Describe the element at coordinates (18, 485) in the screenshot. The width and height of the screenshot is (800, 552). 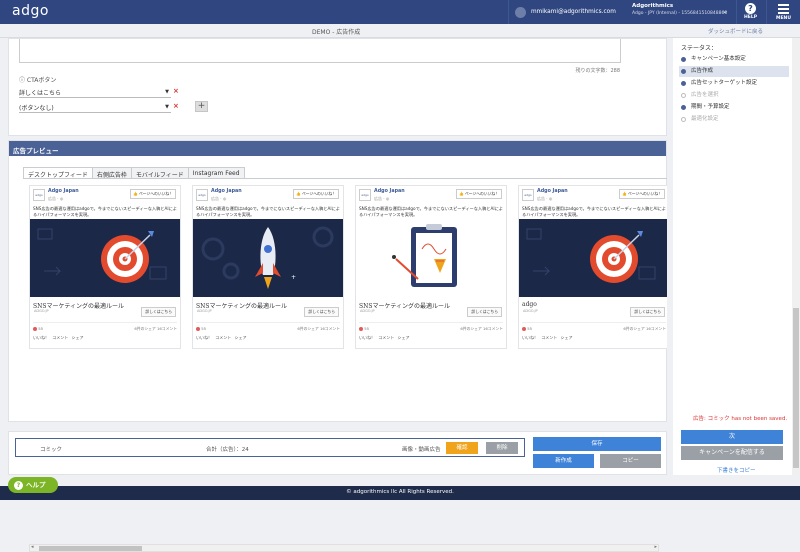
I see `question-icon: ?` at that location.